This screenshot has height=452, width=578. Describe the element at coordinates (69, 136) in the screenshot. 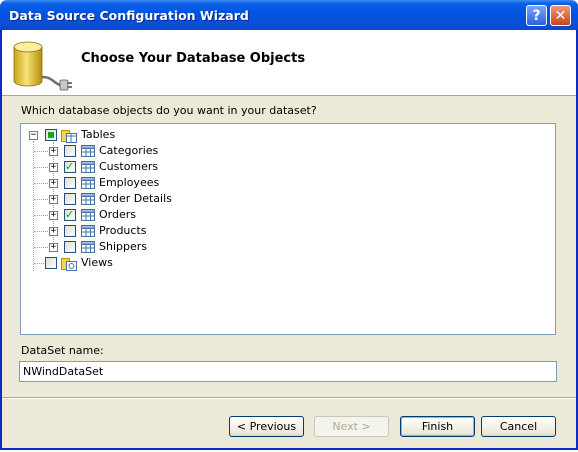

I see `tables-folder-icon` at that location.